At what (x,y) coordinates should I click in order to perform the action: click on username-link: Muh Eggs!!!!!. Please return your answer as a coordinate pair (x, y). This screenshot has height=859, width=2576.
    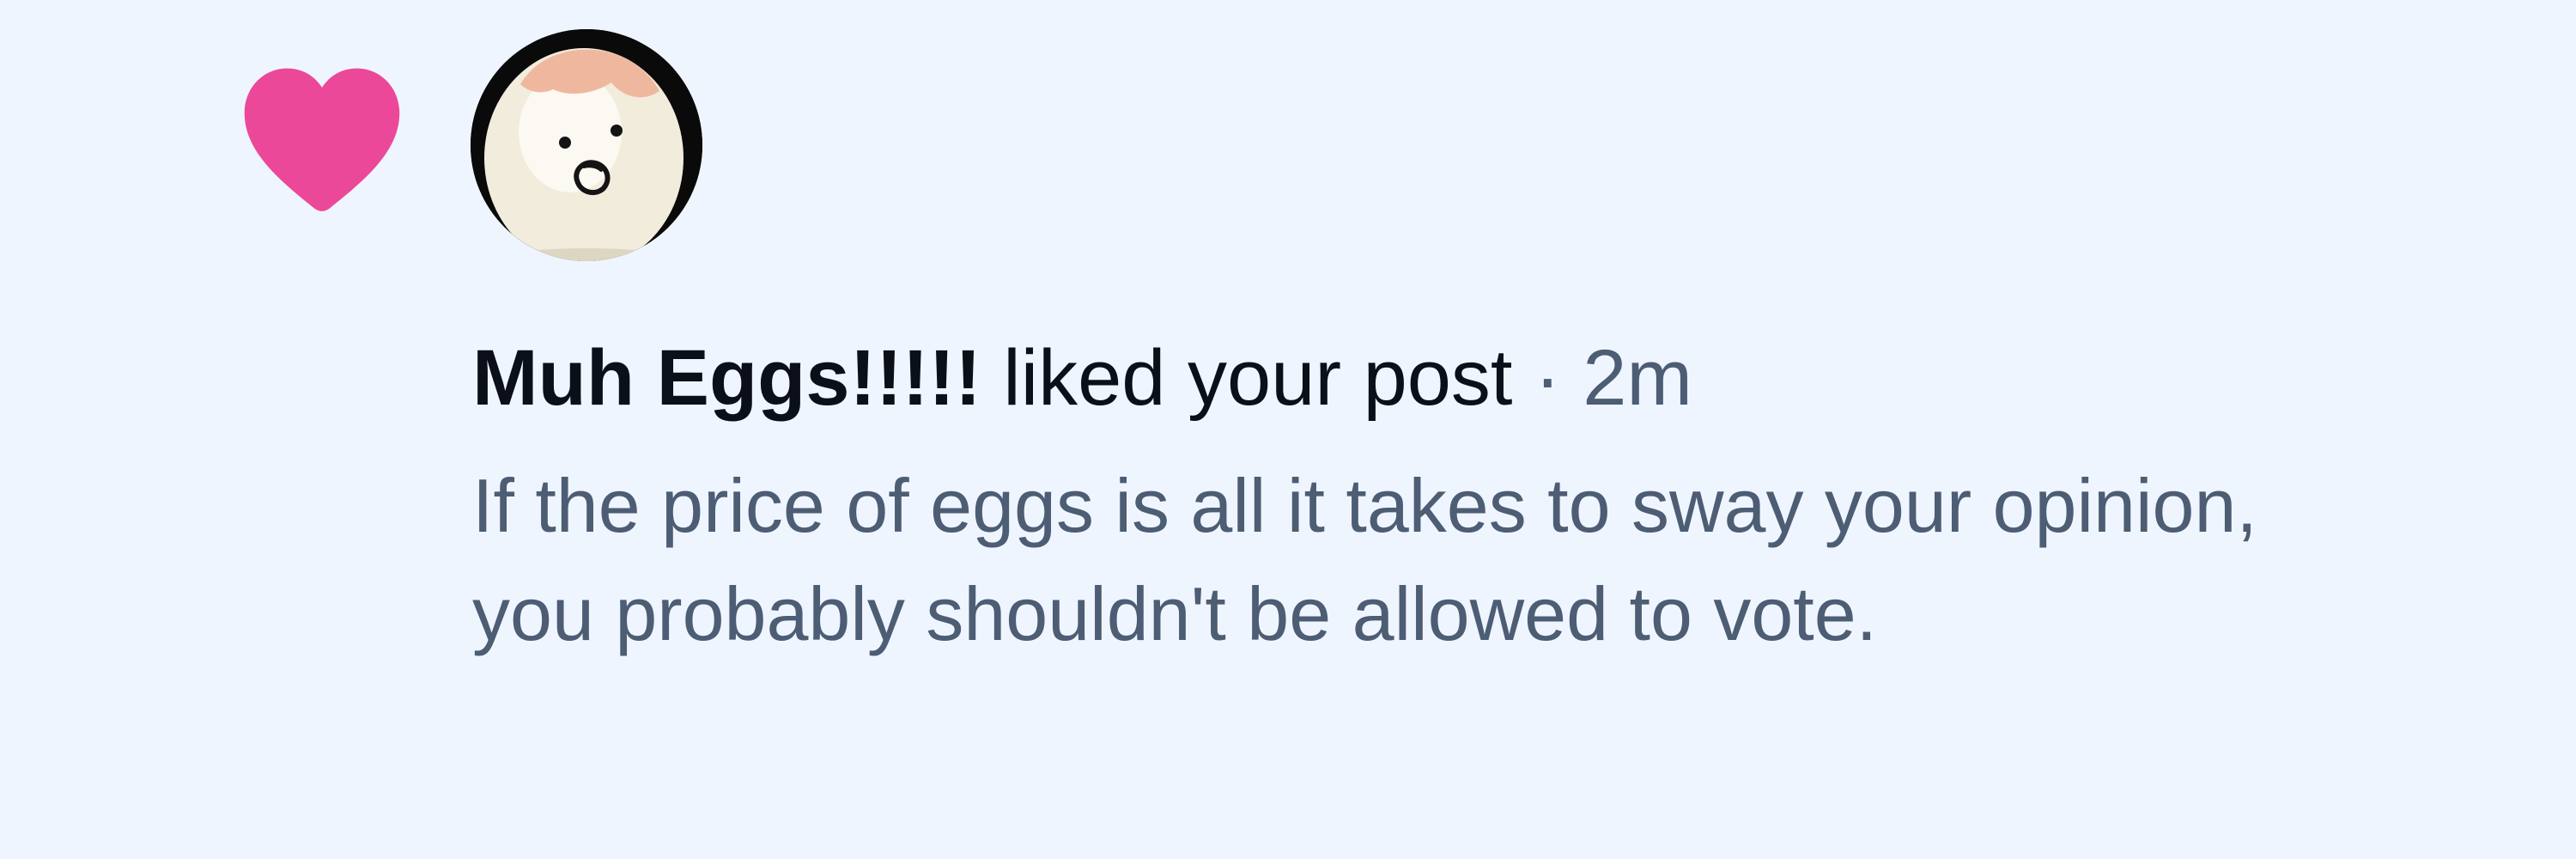
    Looking at the image, I should click on (726, 378).